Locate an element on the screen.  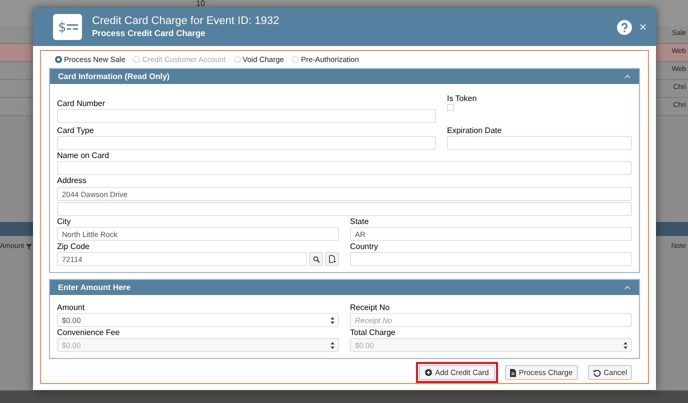
filter-icon is located at coordinates (29, 247).